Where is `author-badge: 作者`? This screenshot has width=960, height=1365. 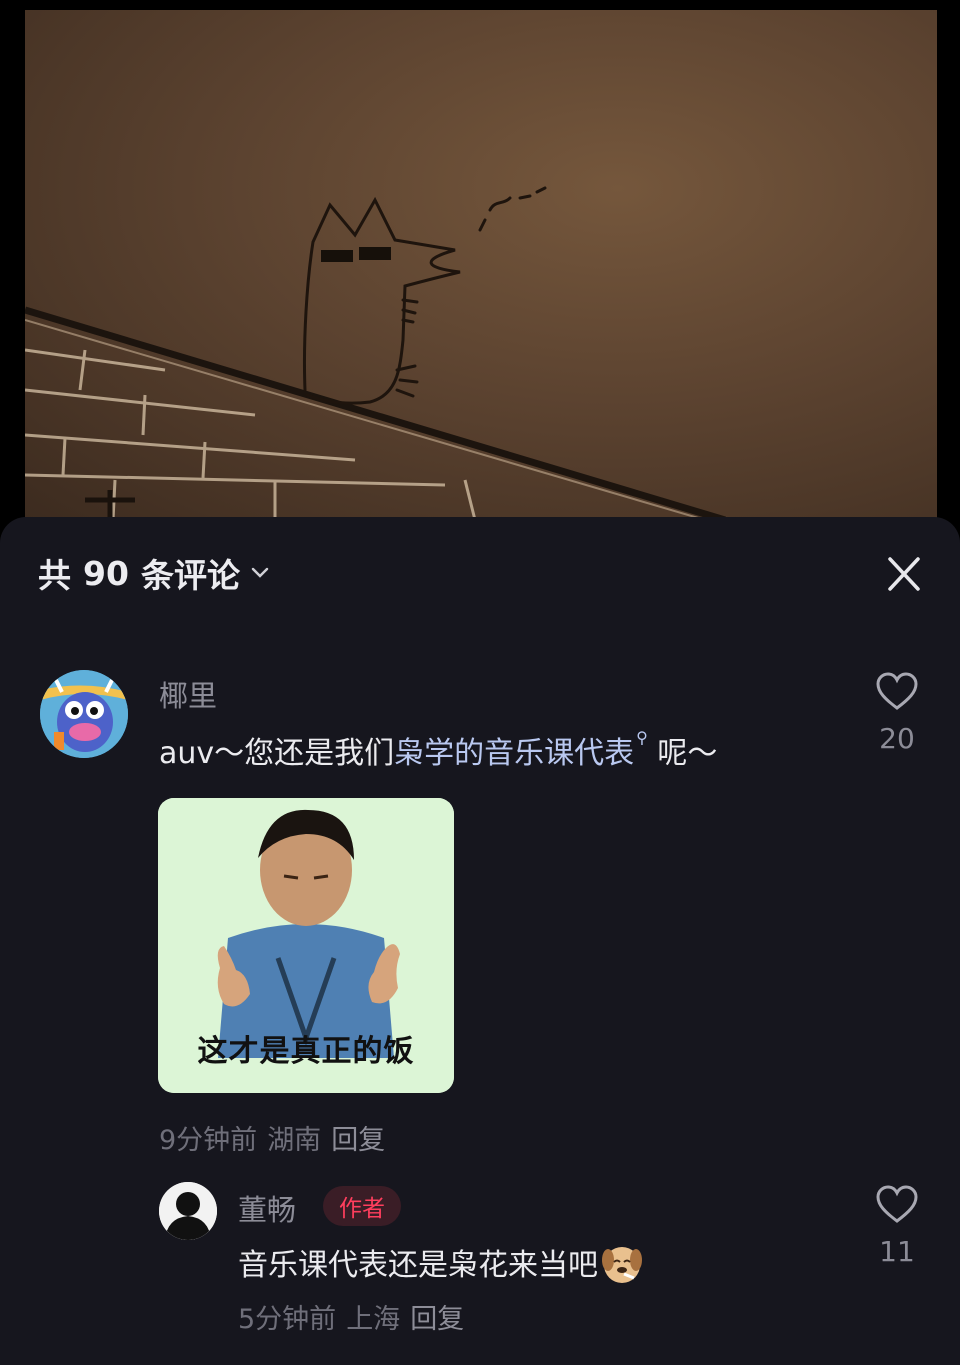 author-badge: 作者 is located at coordinates (362, 1206).